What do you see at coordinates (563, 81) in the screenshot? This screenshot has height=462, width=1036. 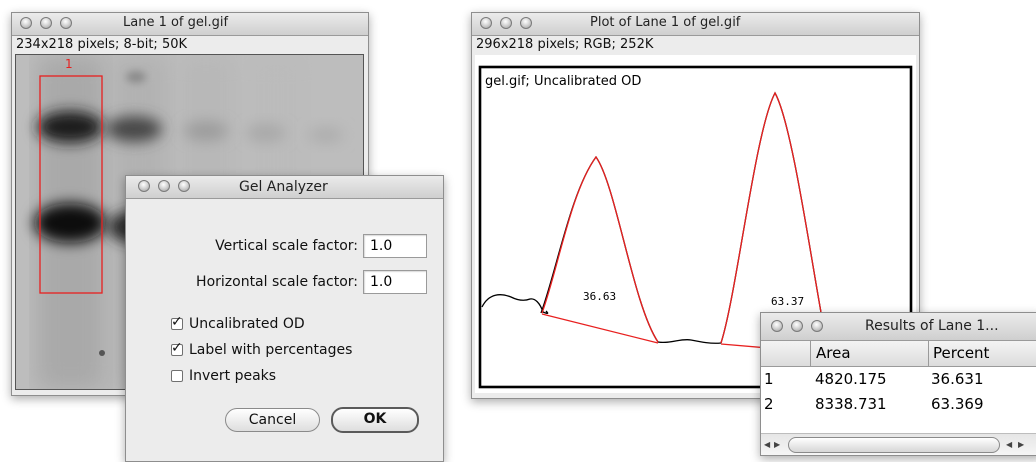 I see `plot-title-label: gel.gif; Uncalibrated OD` at bounding box center [563, 81].